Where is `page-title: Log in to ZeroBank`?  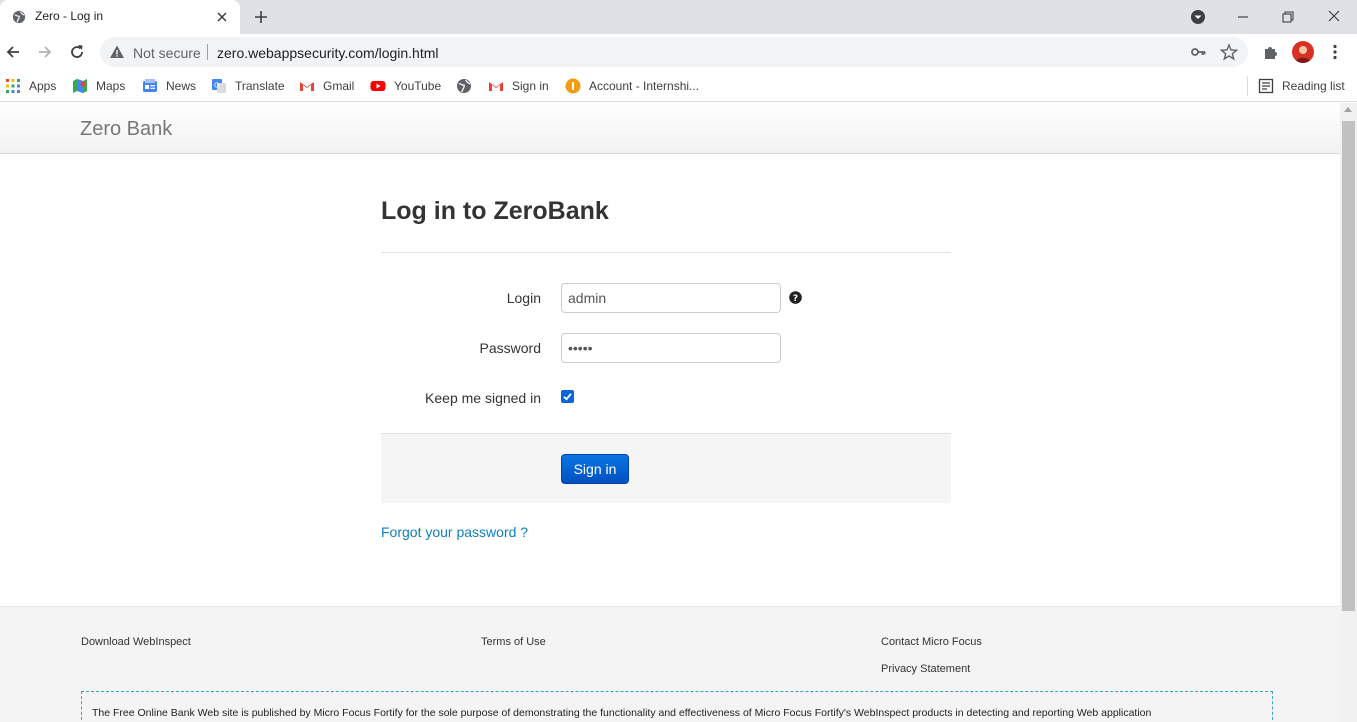 page-title: Log in to ZeroBank is located at coordinates (495, 211).